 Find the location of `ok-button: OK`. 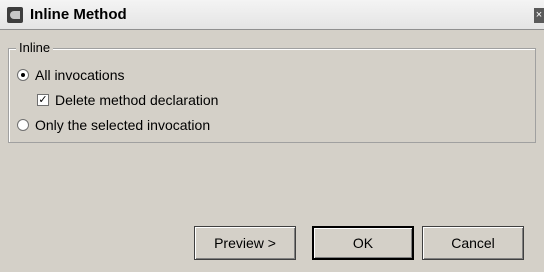

ok-button: OK is located at coordinates (363, 243).